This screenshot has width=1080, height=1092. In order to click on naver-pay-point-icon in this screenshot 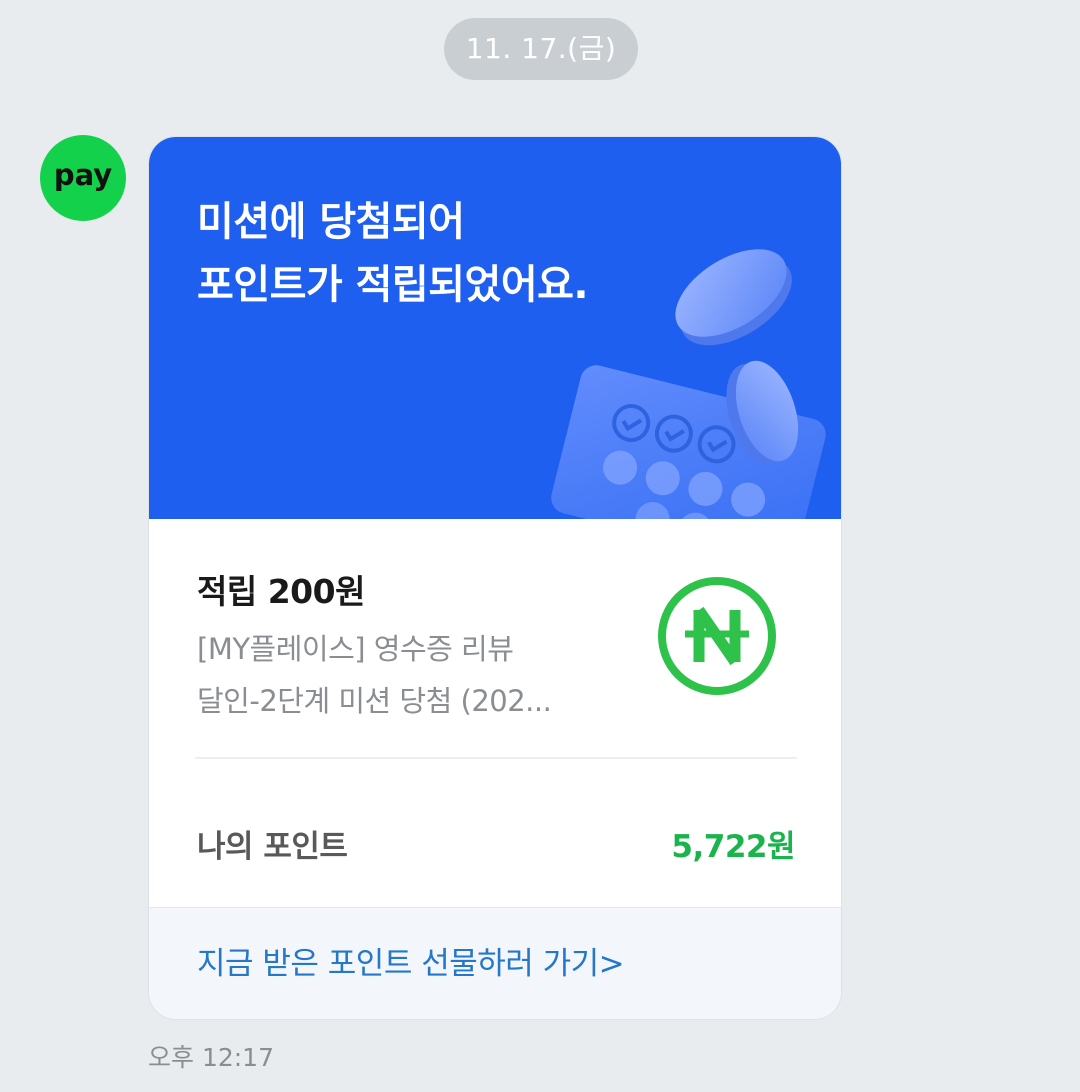, I will do `click(717, 636)`.